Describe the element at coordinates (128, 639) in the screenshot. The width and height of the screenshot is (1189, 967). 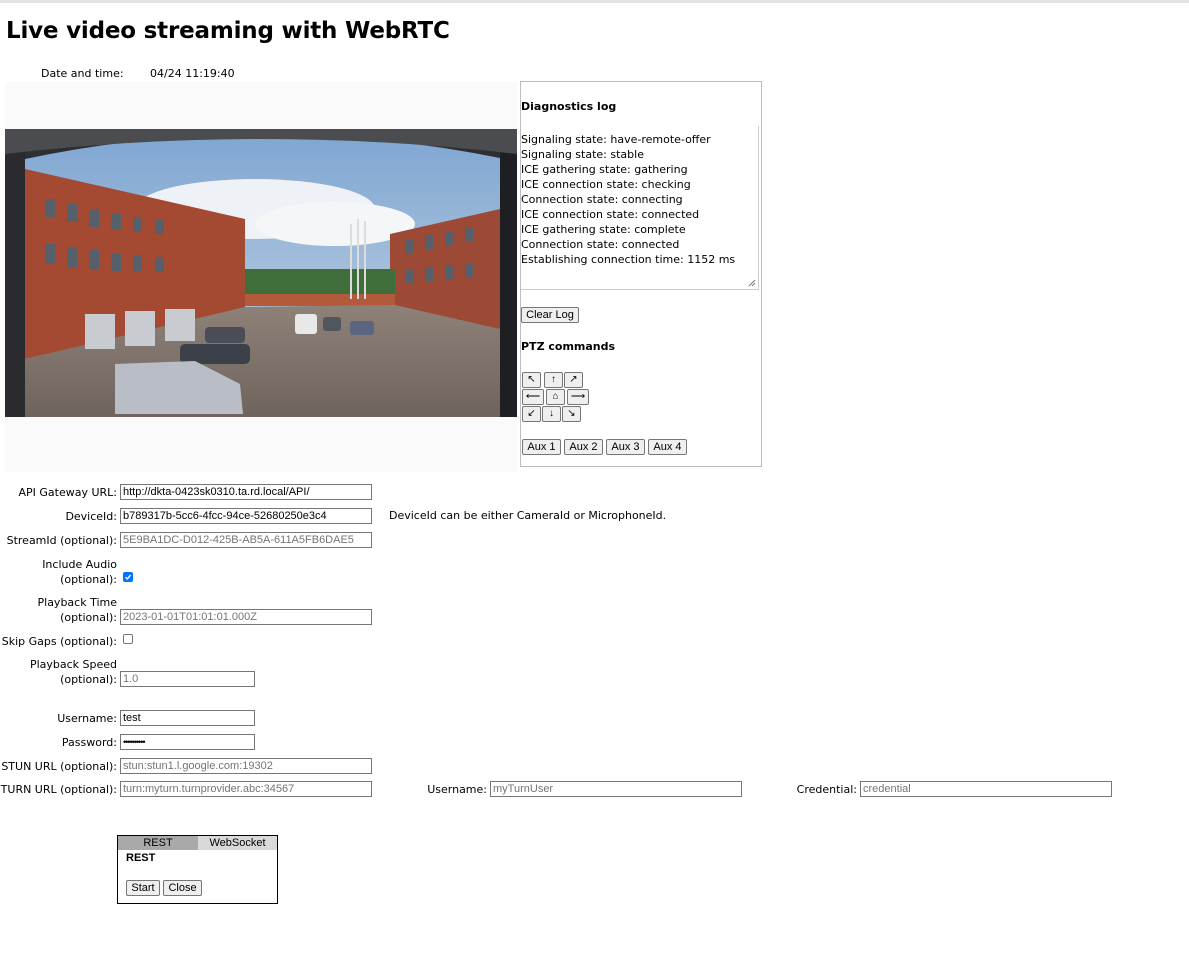
I see `skip-gaps-checkbox` at that location.